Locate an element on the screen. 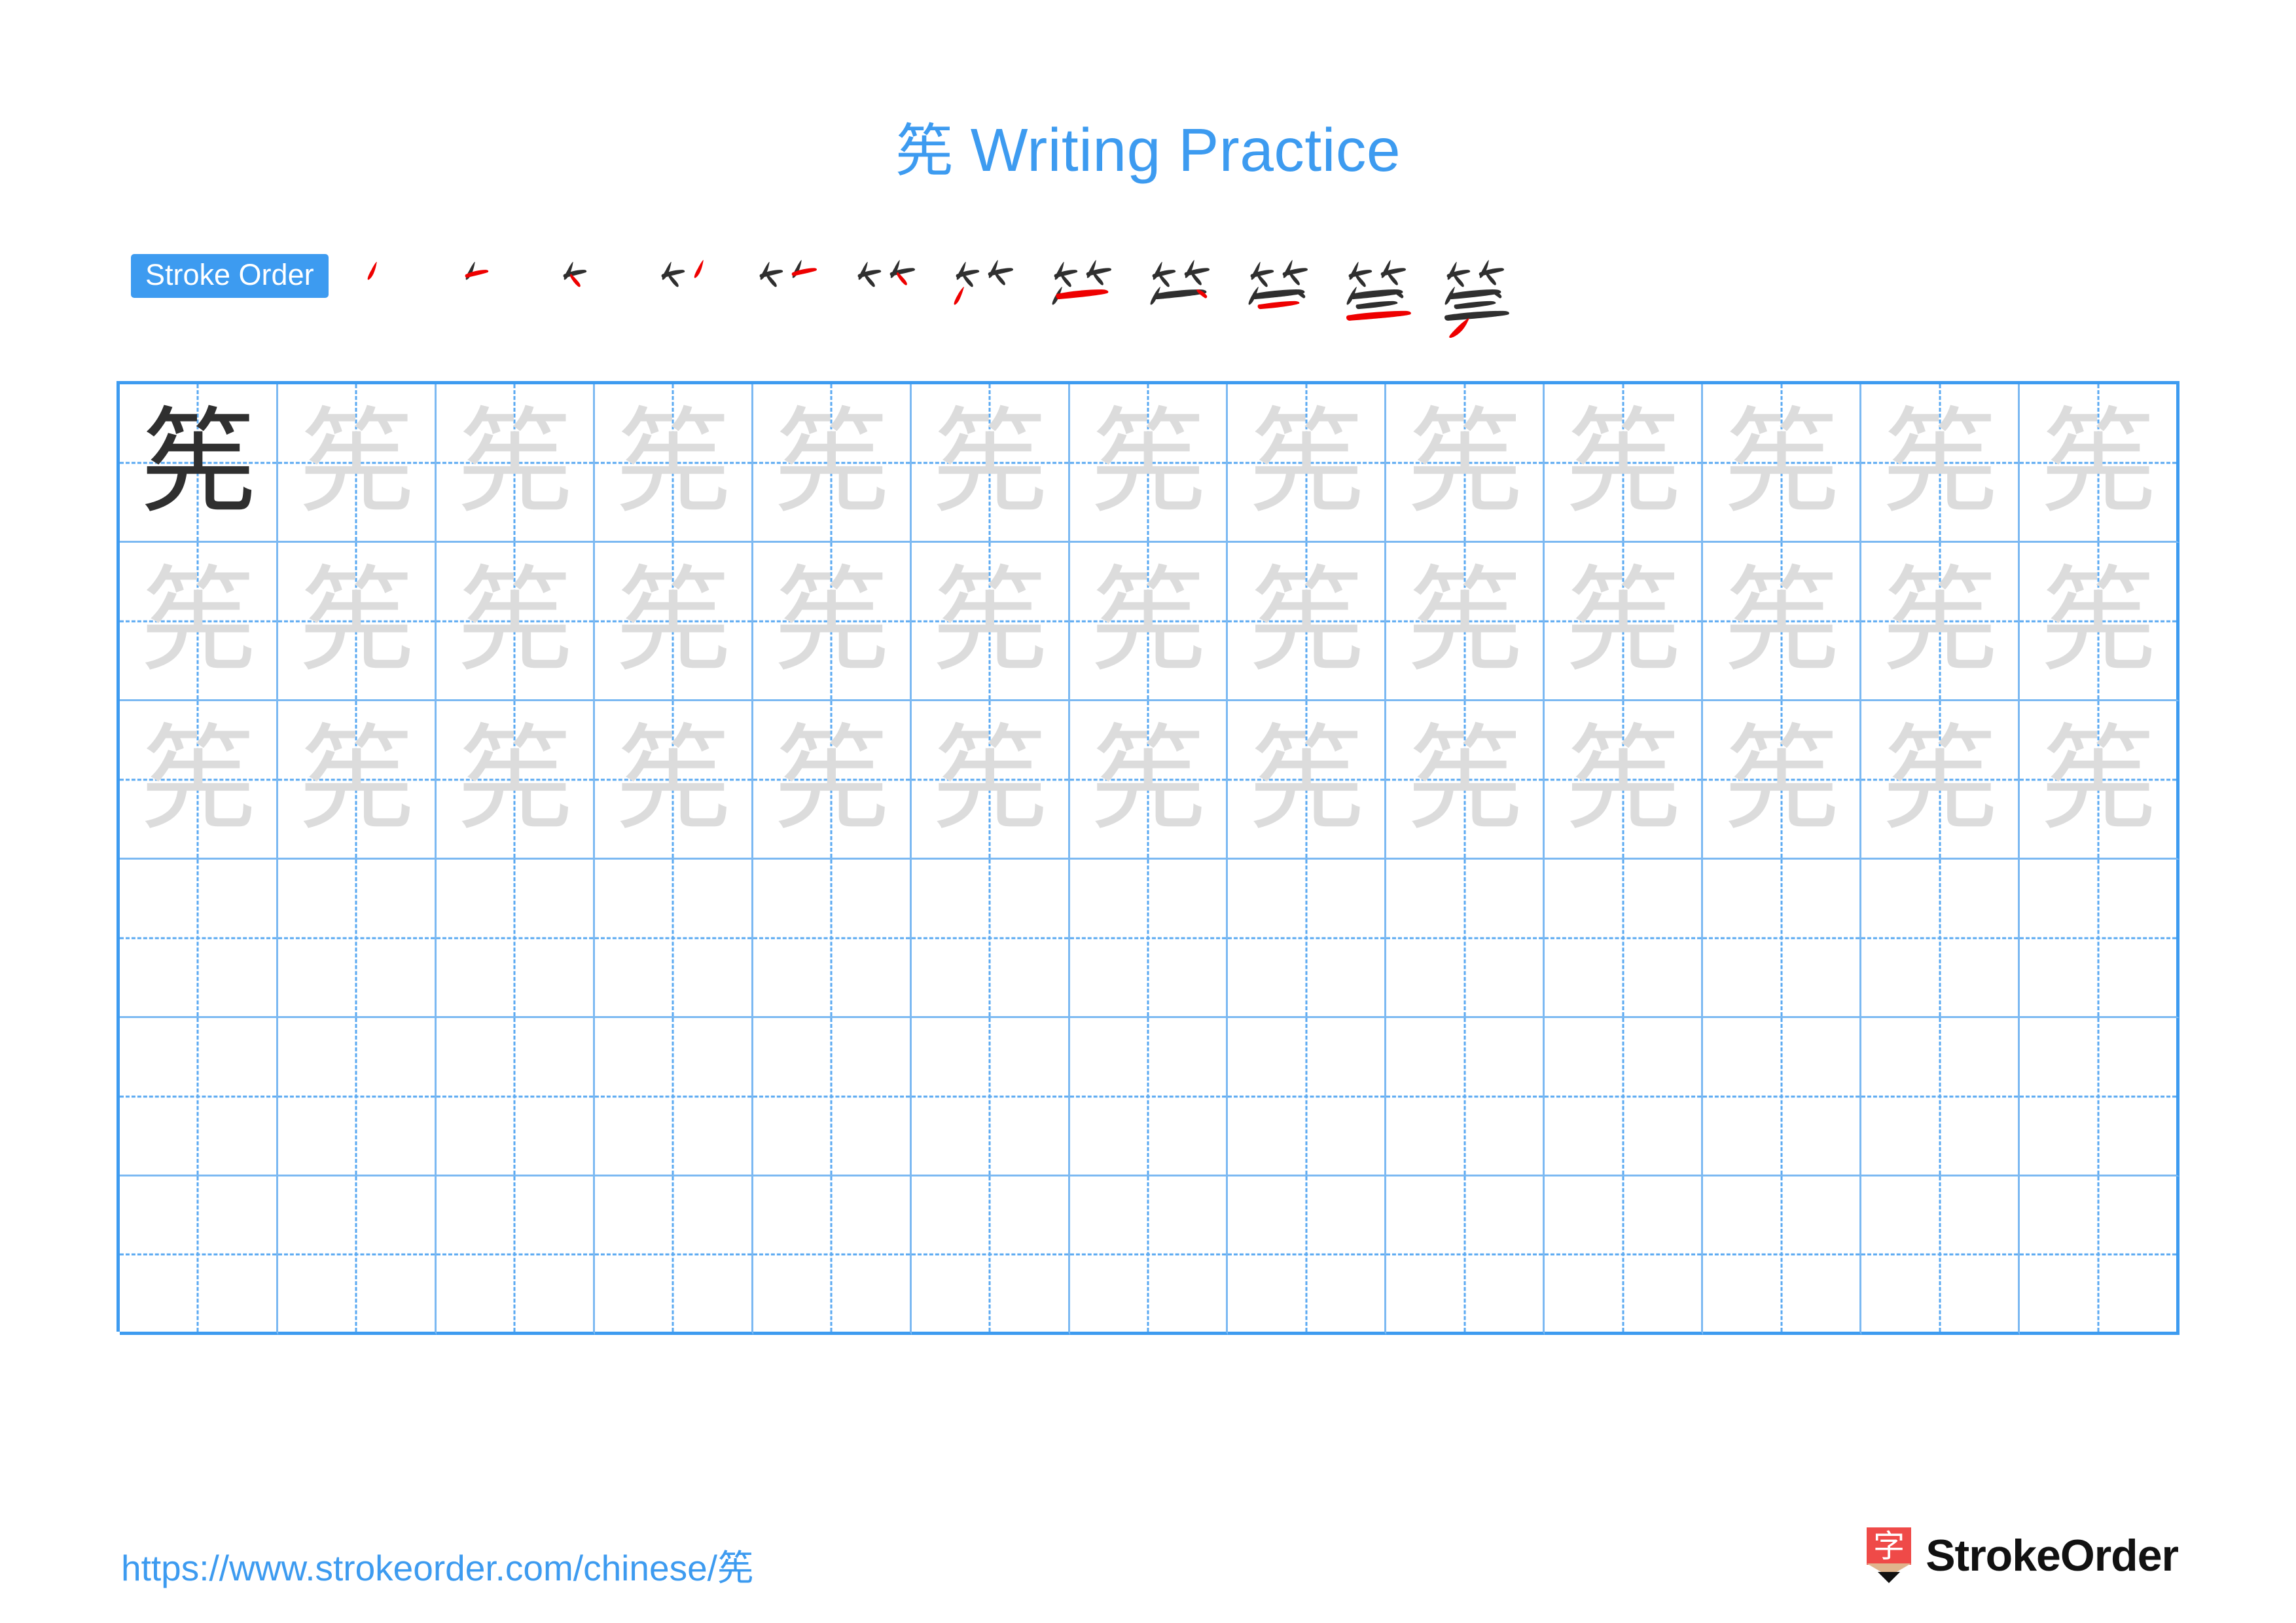  practice-row is located at coordinates (1149, 1097).